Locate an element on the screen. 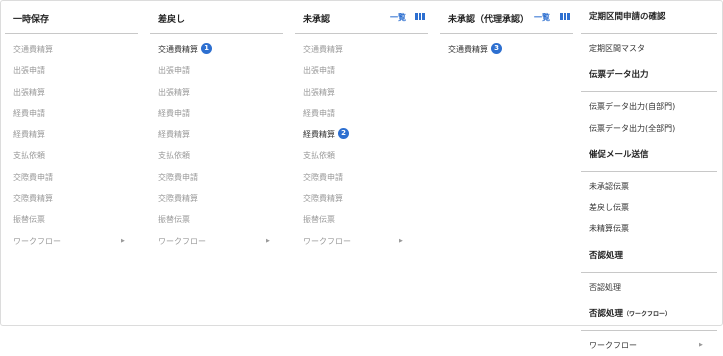  slip-output-heading: 伝票データ出力 is located at coordinates (649, 76).